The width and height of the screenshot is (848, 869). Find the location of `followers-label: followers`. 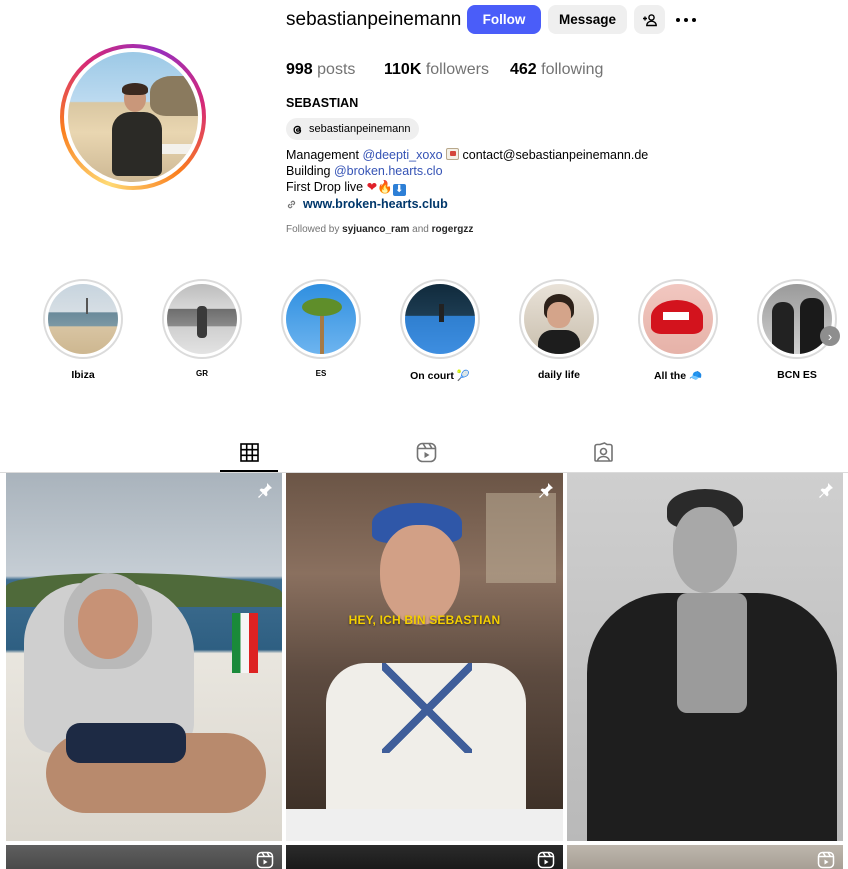

followers-label: followers is located at coordinates (457, 69).